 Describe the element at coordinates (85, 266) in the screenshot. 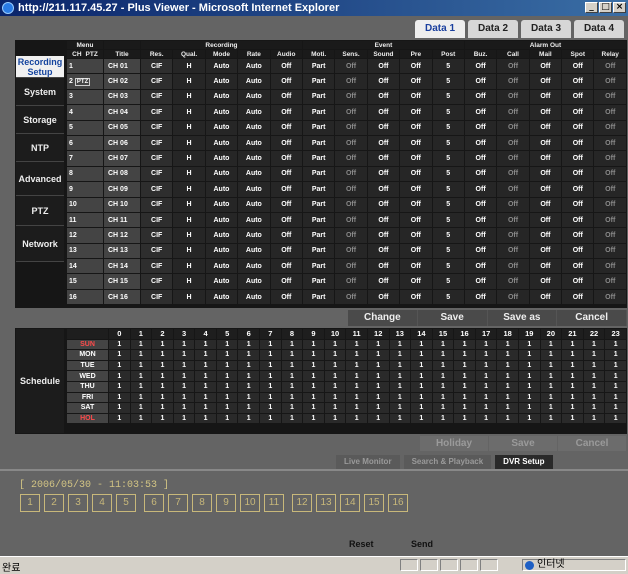

I see `channel-number: 14` at that location.